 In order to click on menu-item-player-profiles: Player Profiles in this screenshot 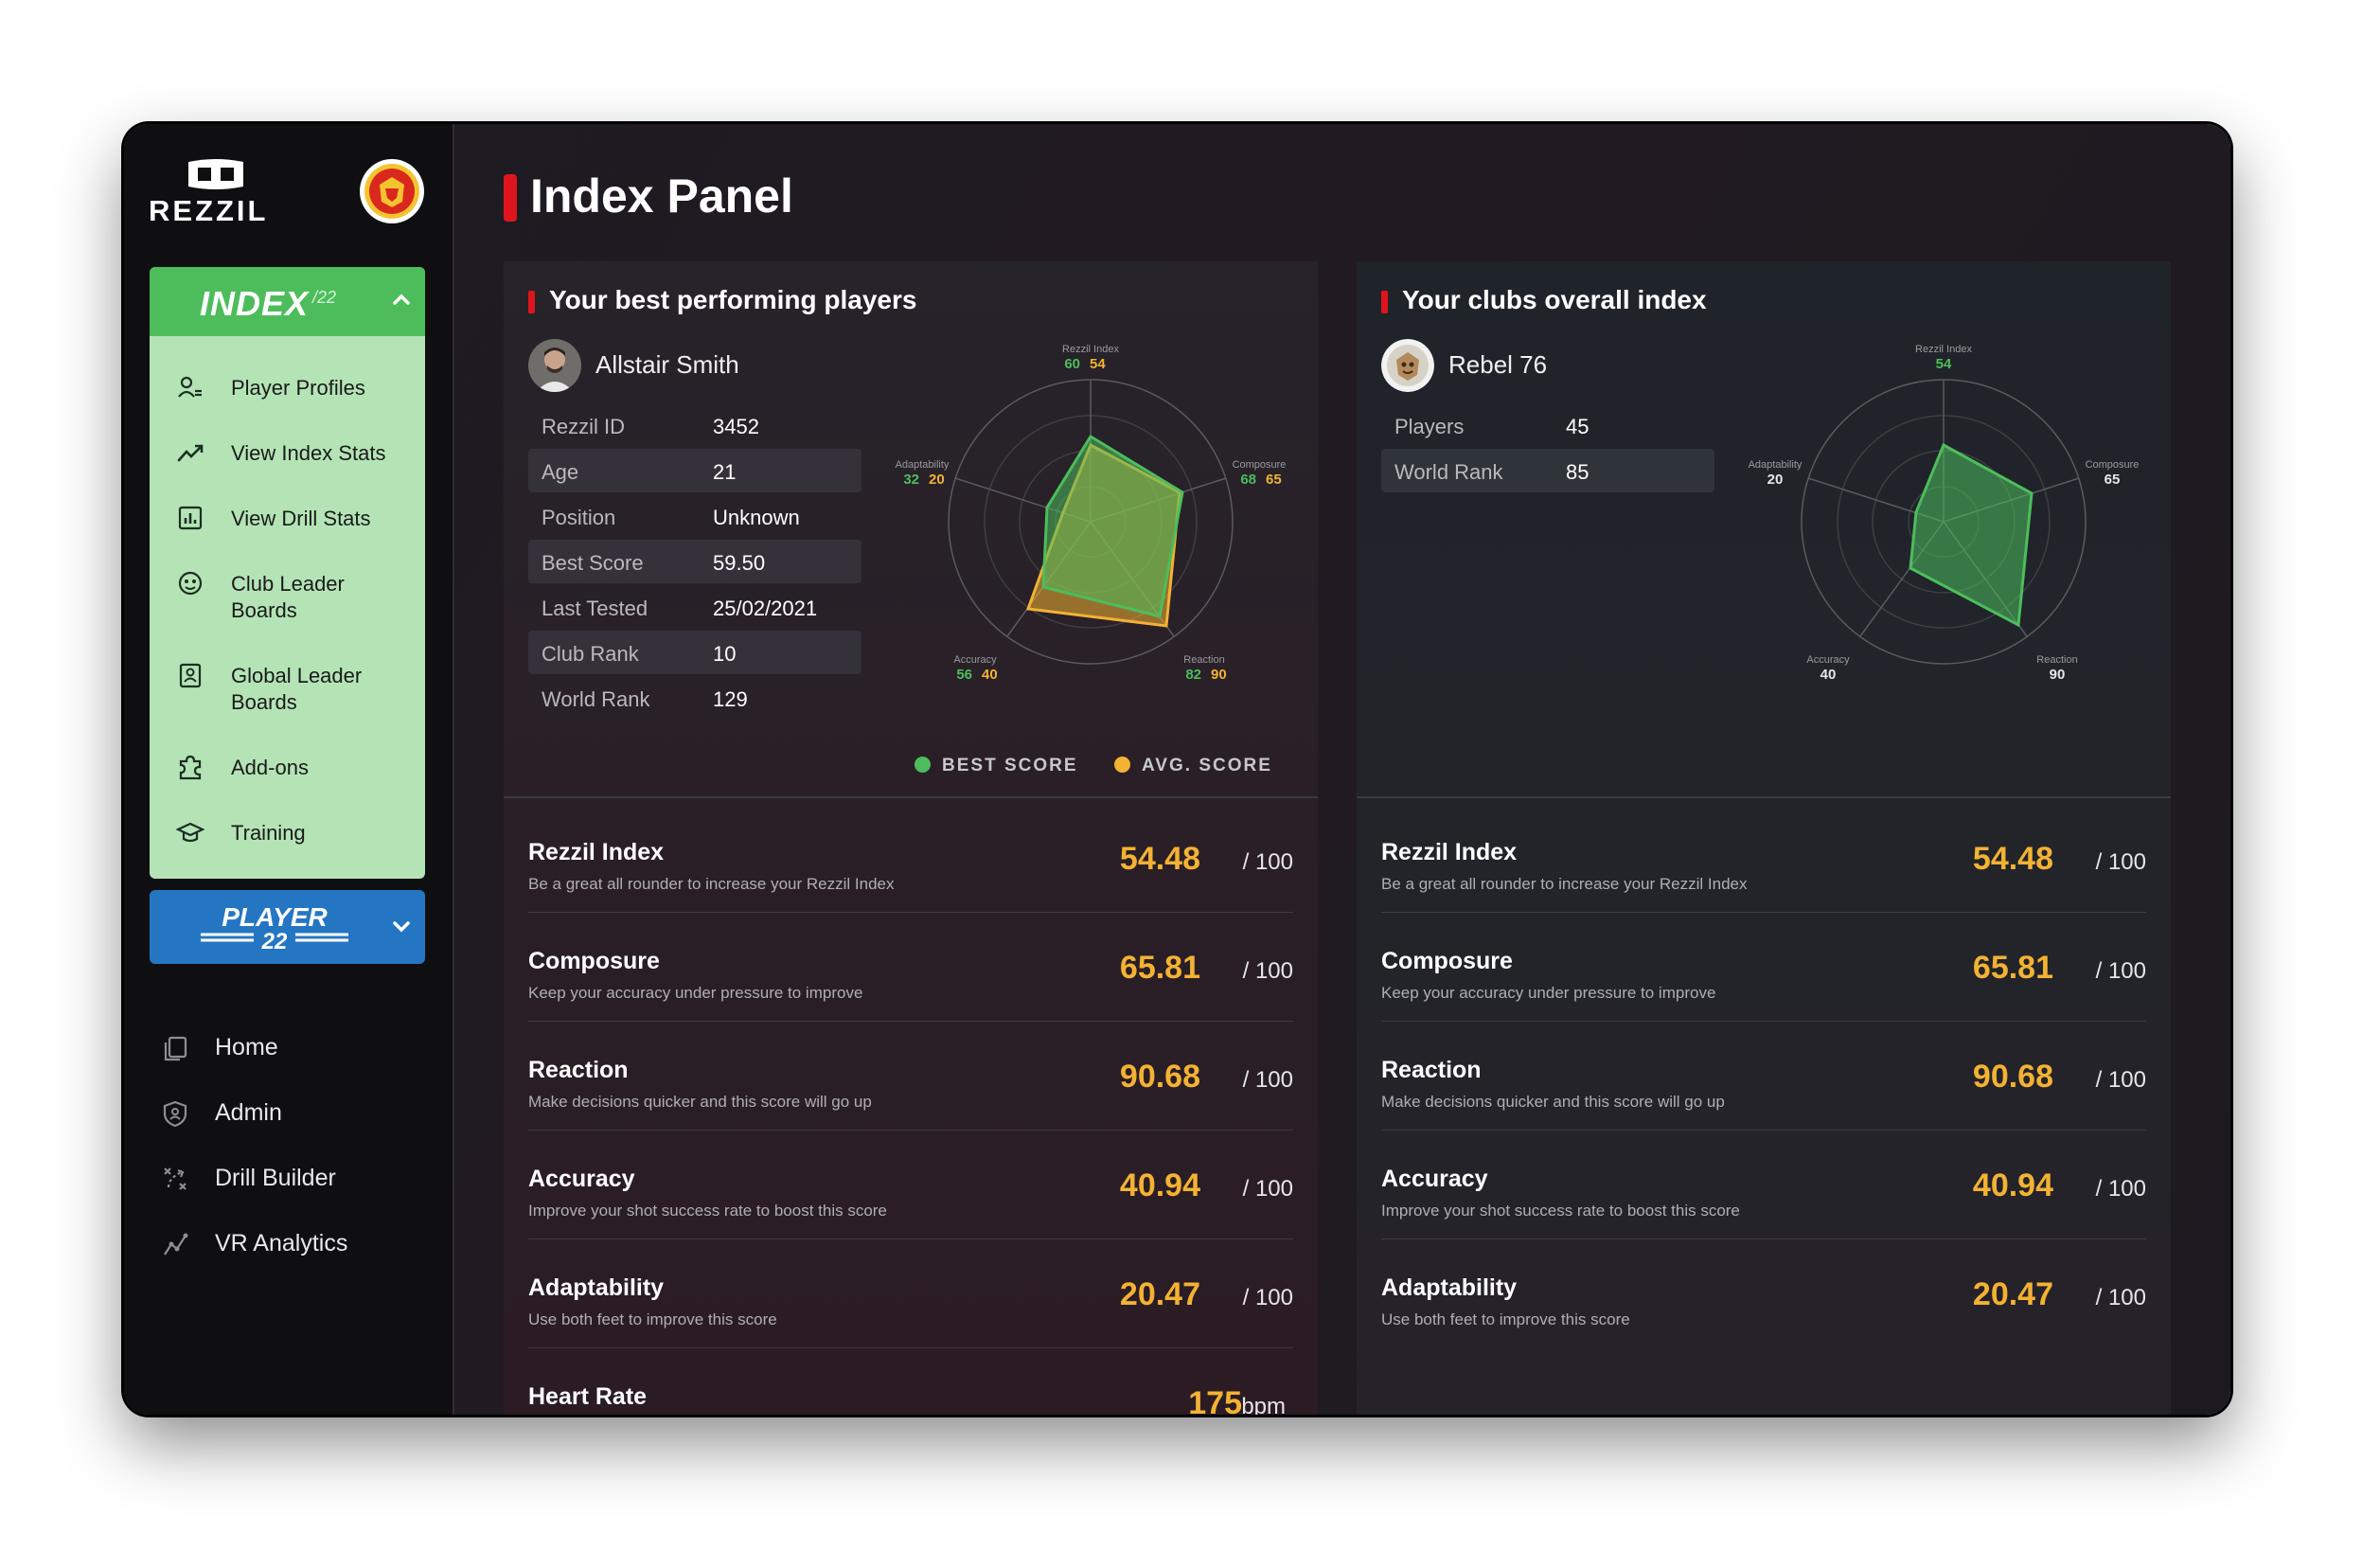, I will do `click(287, 401)`.